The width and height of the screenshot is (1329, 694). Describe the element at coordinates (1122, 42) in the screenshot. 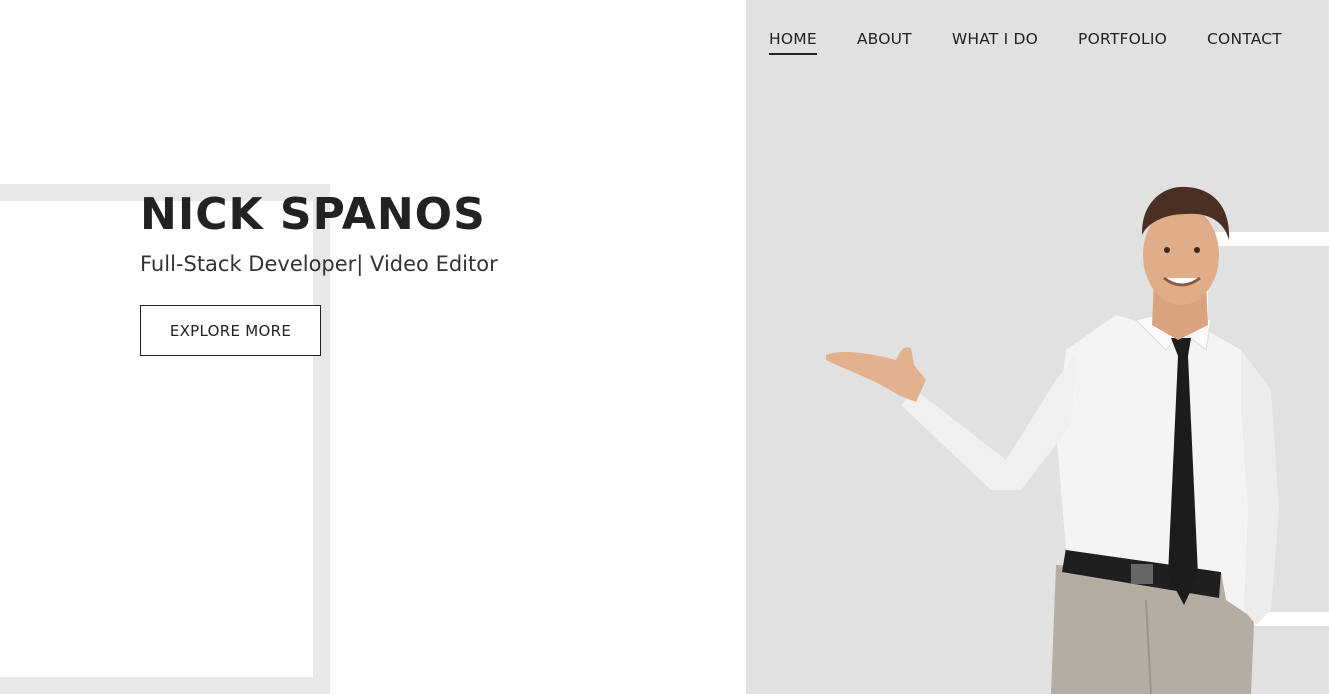

I see `nav-item-portfolio: PORTFOLIO` at that location.